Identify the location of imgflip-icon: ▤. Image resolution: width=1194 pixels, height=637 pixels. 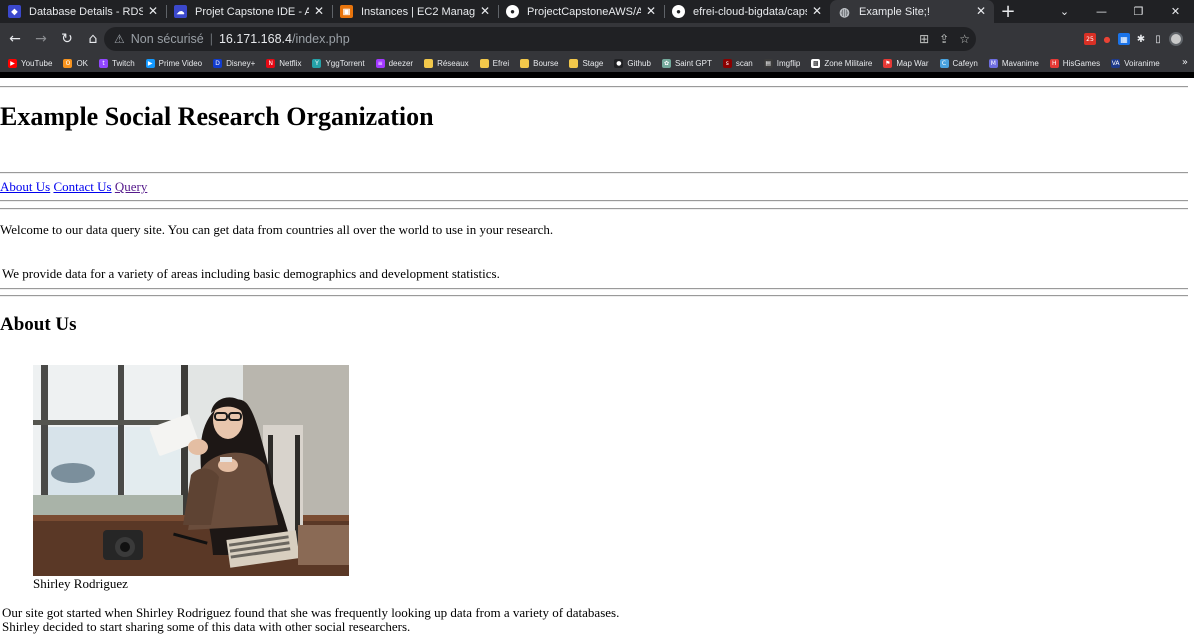
(768, 63).